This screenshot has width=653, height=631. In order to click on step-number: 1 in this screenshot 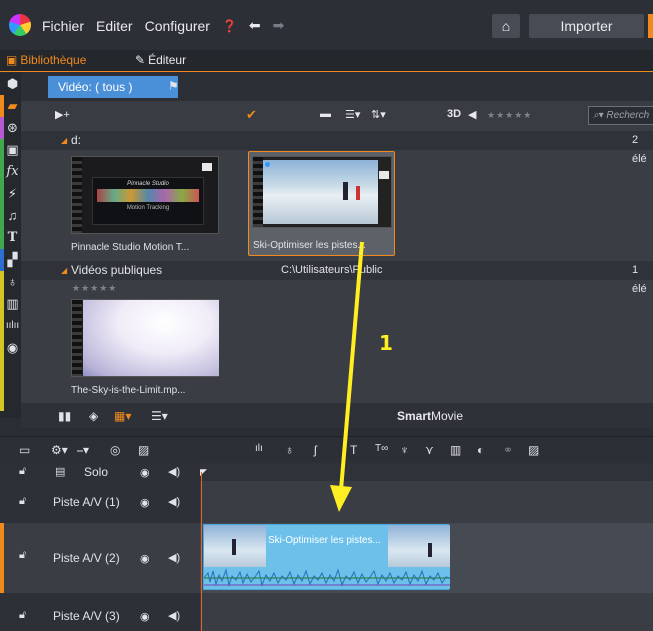, I will do `click(386, 343)`.